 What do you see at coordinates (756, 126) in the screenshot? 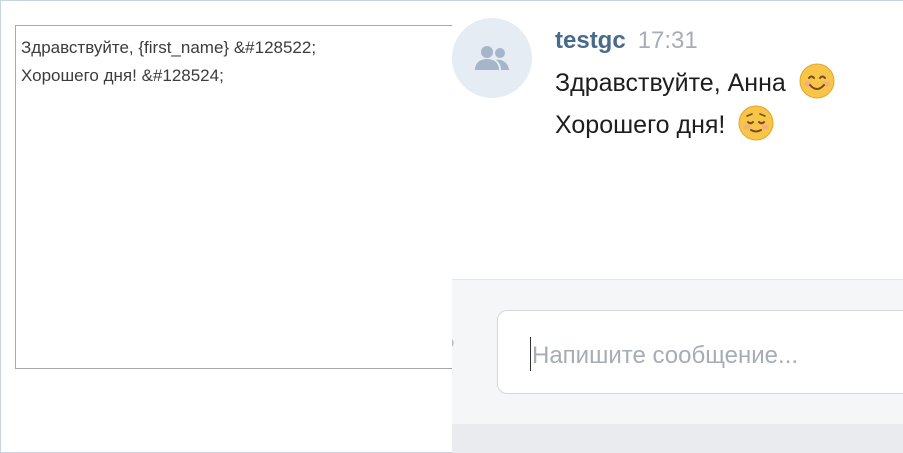
I see `relieved-face-emoji-icon` at bounding box center [756, 126].